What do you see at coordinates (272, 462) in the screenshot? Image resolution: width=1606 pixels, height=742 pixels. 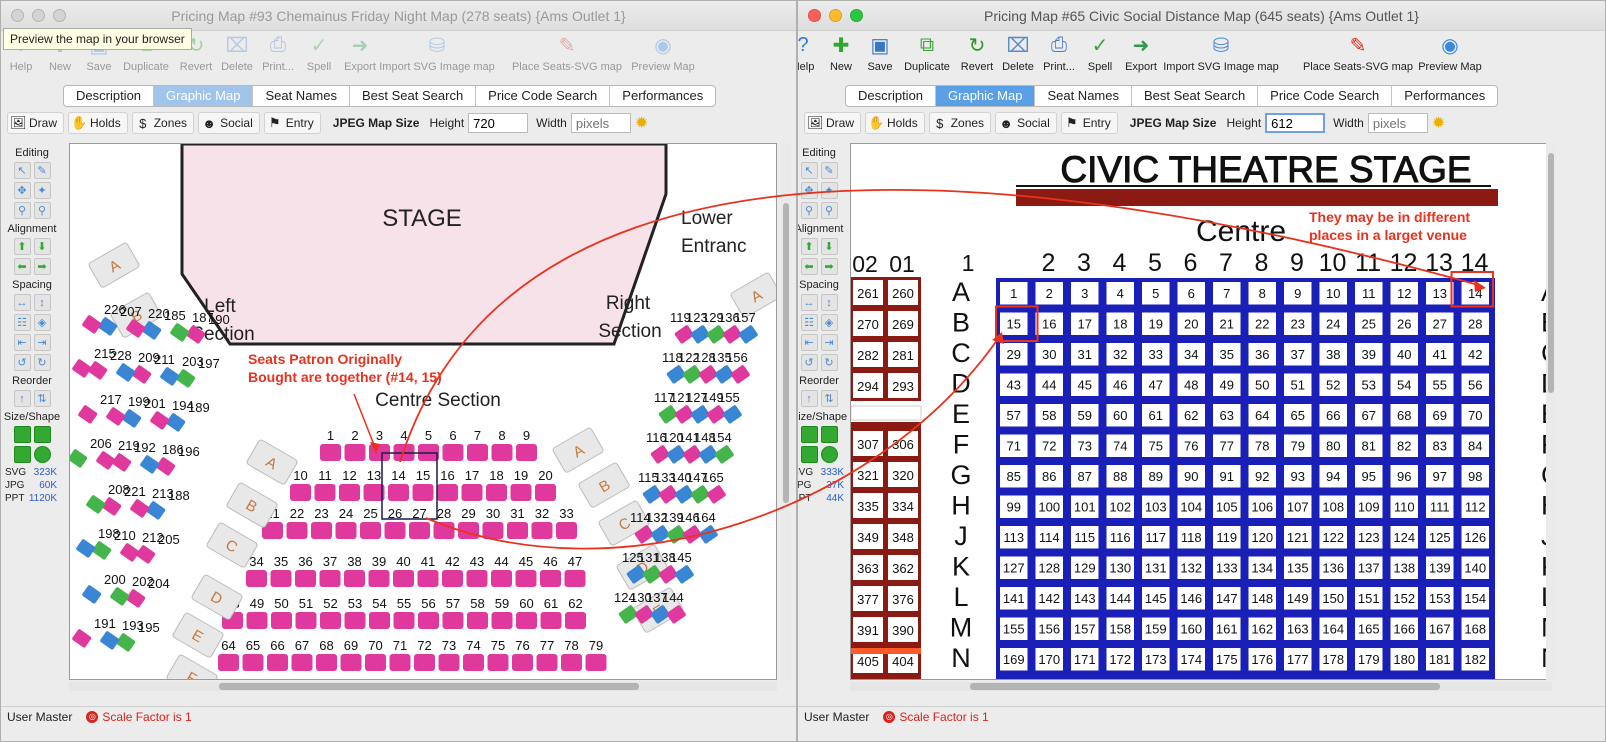 I see `row-letter-block: A` at bounding box center [272, 462].